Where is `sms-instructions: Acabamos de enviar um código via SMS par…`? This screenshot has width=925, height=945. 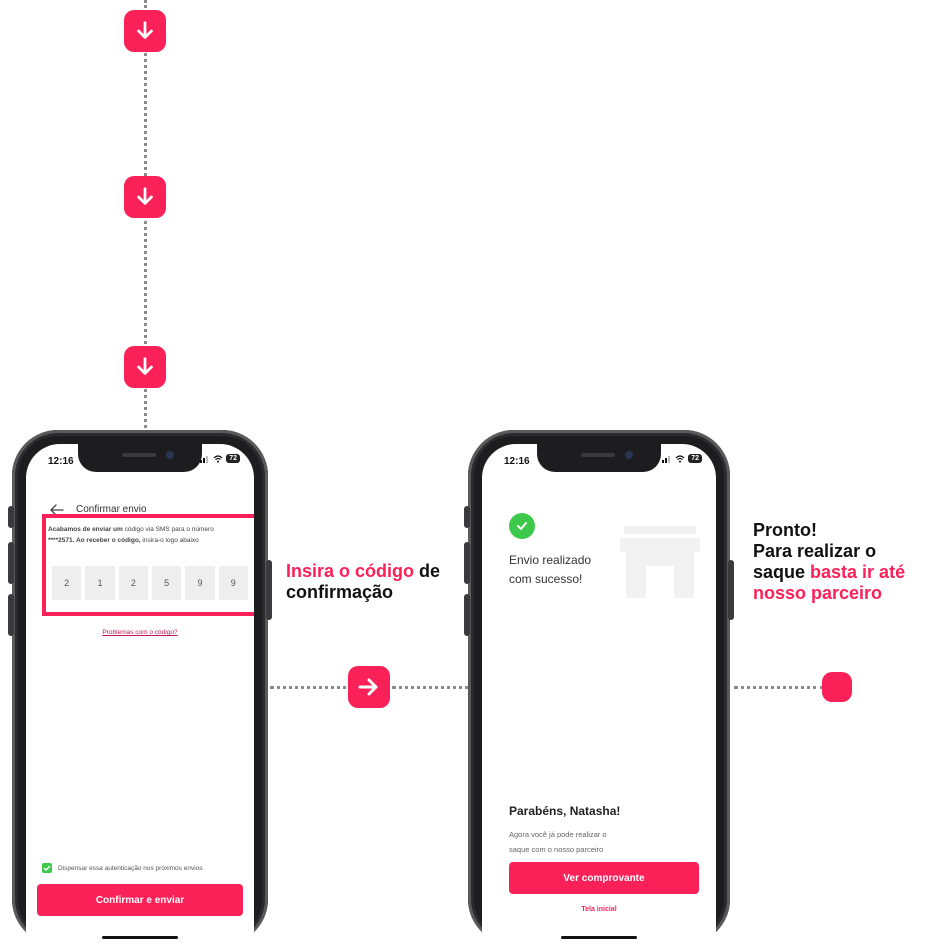 sms-instructions: Acabamos de enviar um código via SMS par… is located at coordinates (131, 535).